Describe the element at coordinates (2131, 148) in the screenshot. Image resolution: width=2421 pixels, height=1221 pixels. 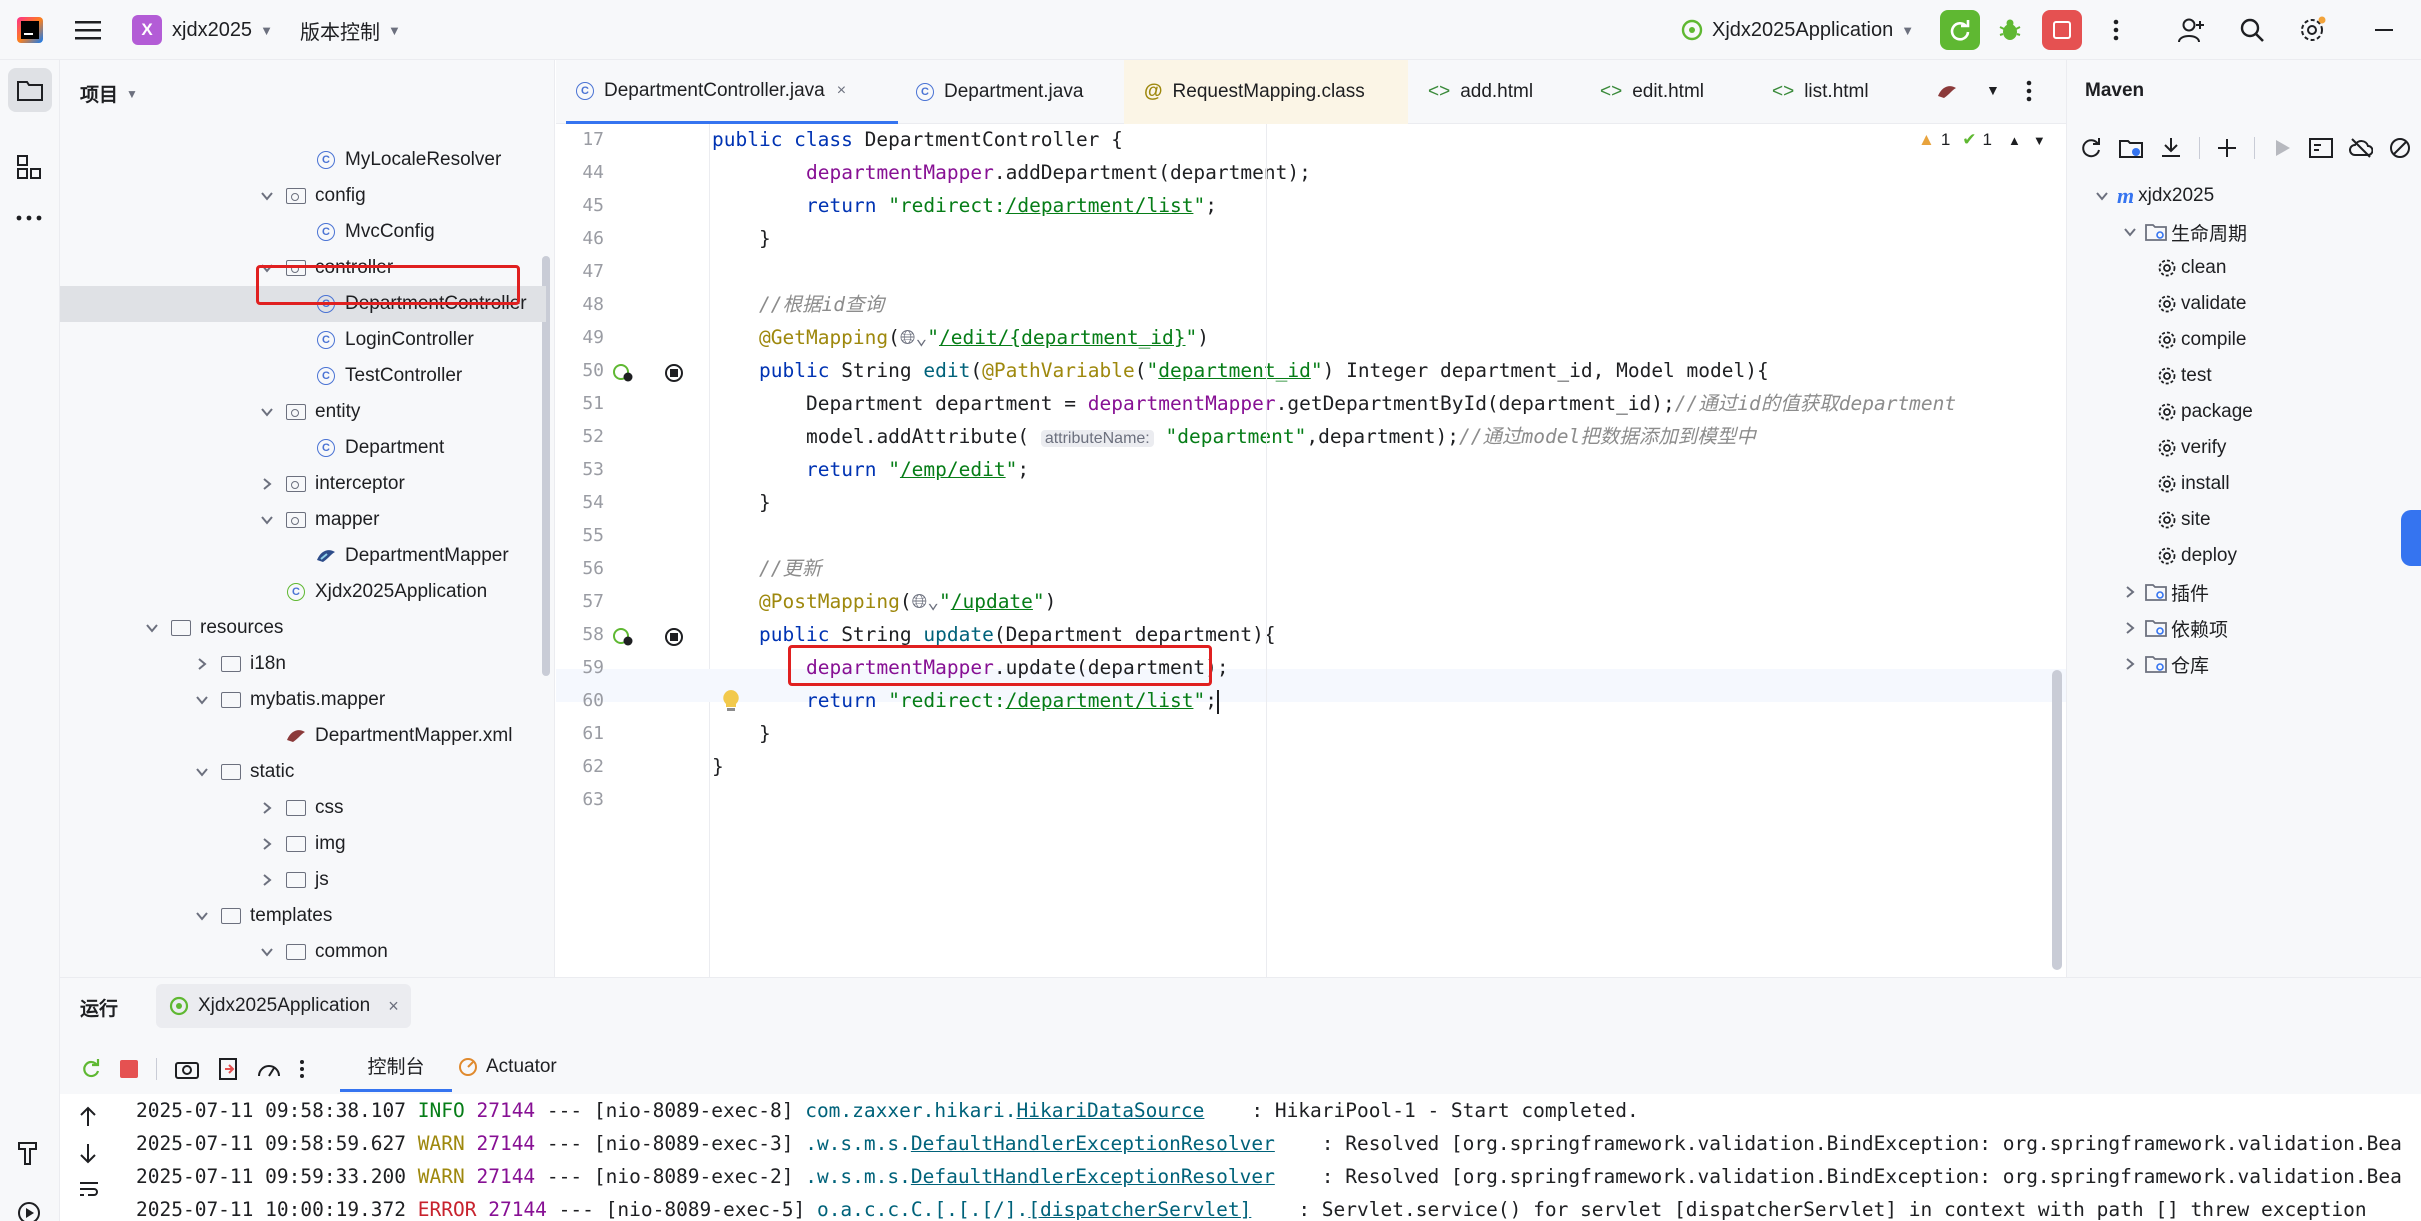
I see `add-project-folder-icon` at that location.